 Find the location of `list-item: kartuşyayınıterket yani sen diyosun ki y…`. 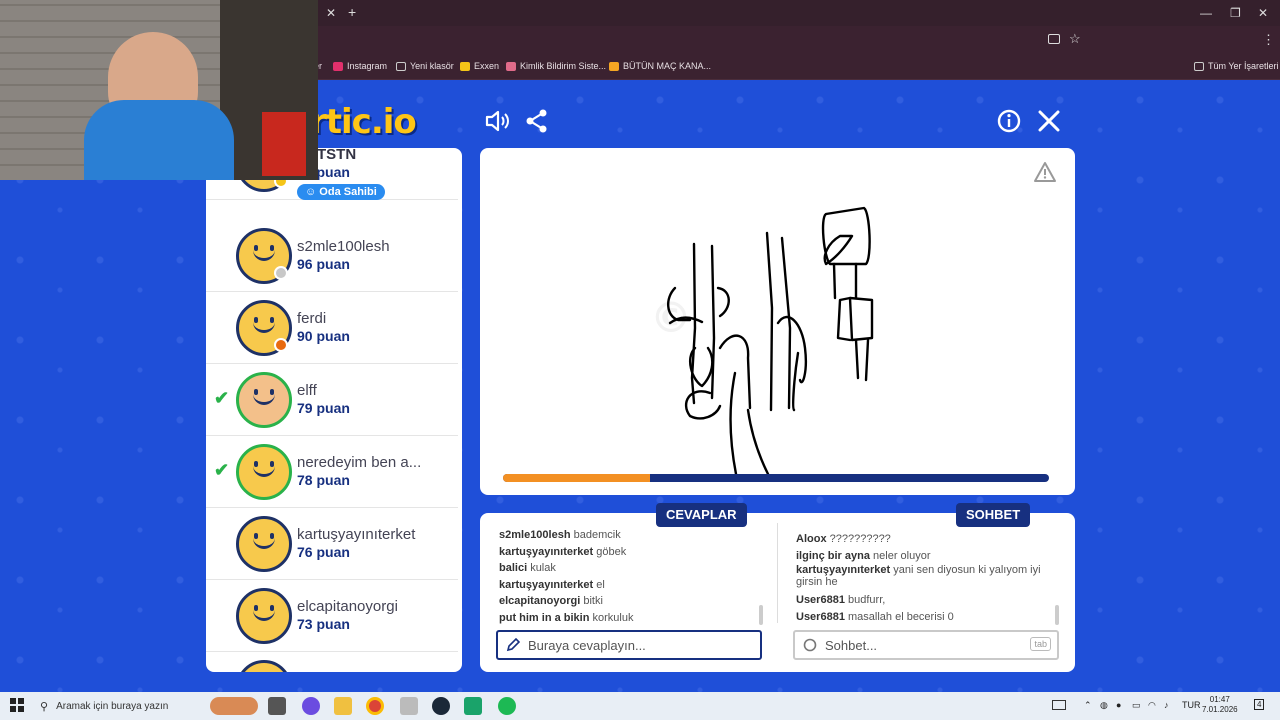

list-item: kartuşyayınıterket yani sen diyosun ki y… is located at coordinates (926, 576).